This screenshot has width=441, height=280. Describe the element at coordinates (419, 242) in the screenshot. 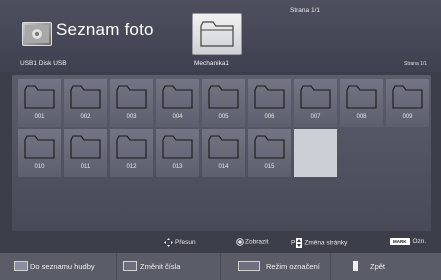

I see `hint-mark-label: Ozn.` at that location.